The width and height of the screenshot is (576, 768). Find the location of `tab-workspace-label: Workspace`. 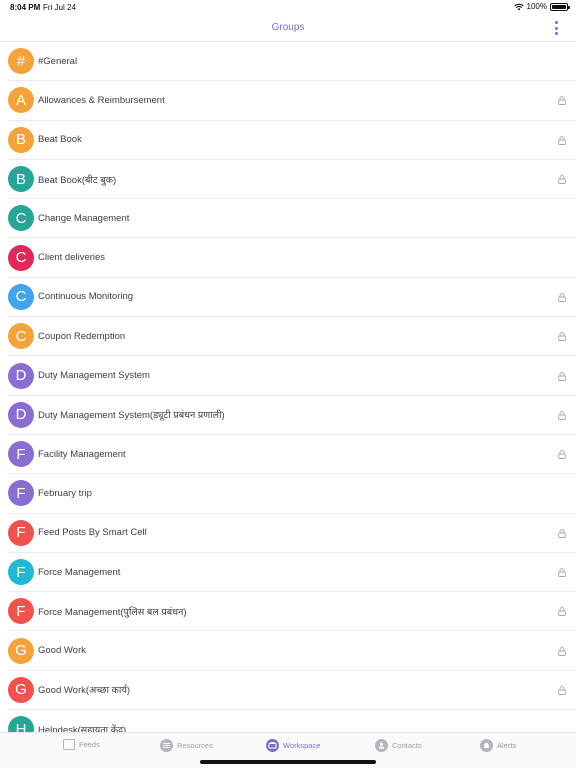

tab-workspace-label: Workspace is located at coordinates (302, 745).